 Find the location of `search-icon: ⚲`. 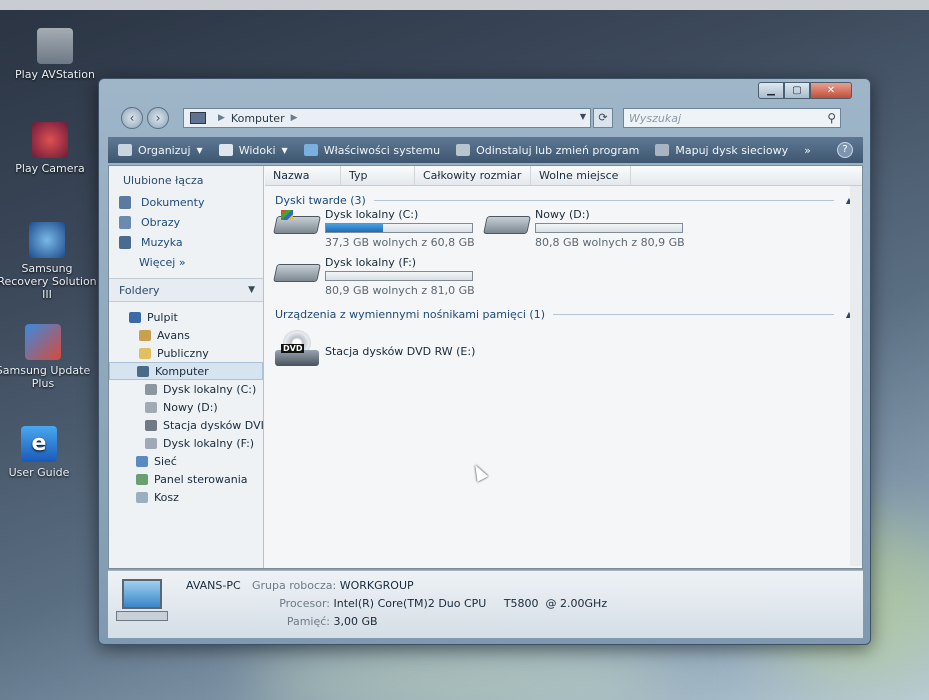

search-icon: ⚲ is located at coordinates (831, 118).